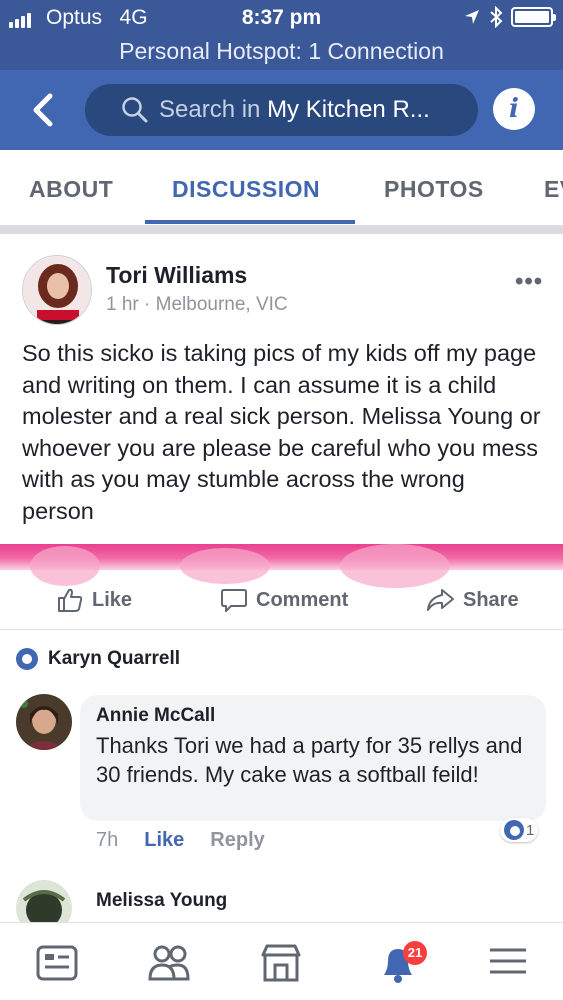 The width and height of the screenshot is (563, 1000). I want to click on commenter-avatar, so click(44, 722).